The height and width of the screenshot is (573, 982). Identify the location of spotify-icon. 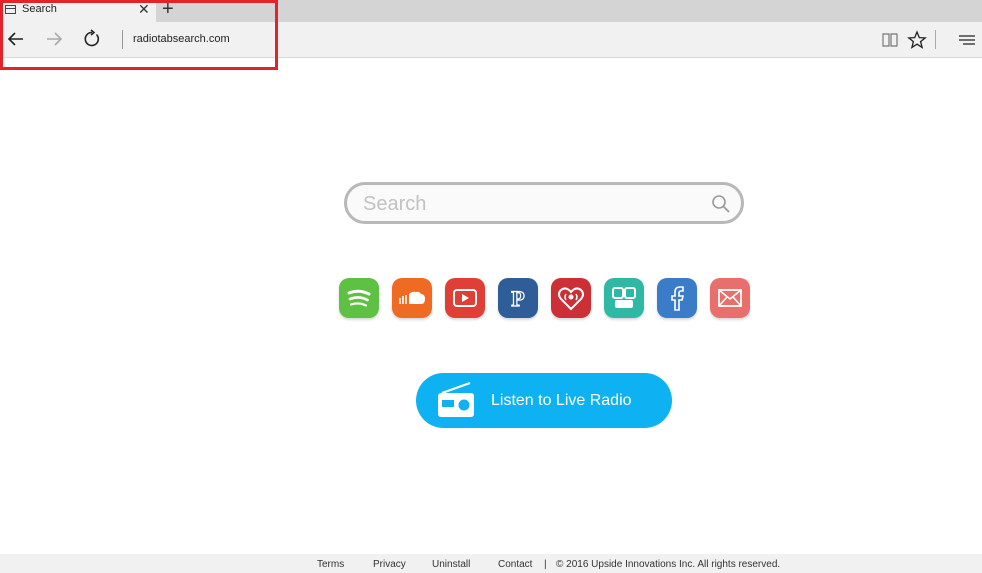
(359, 298).